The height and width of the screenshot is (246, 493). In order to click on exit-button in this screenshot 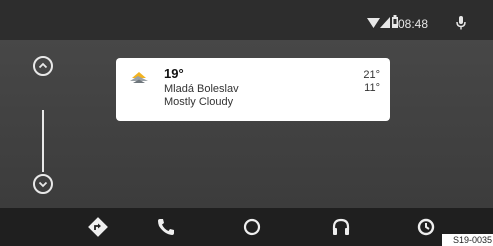, I will do `click(426, 227)`.